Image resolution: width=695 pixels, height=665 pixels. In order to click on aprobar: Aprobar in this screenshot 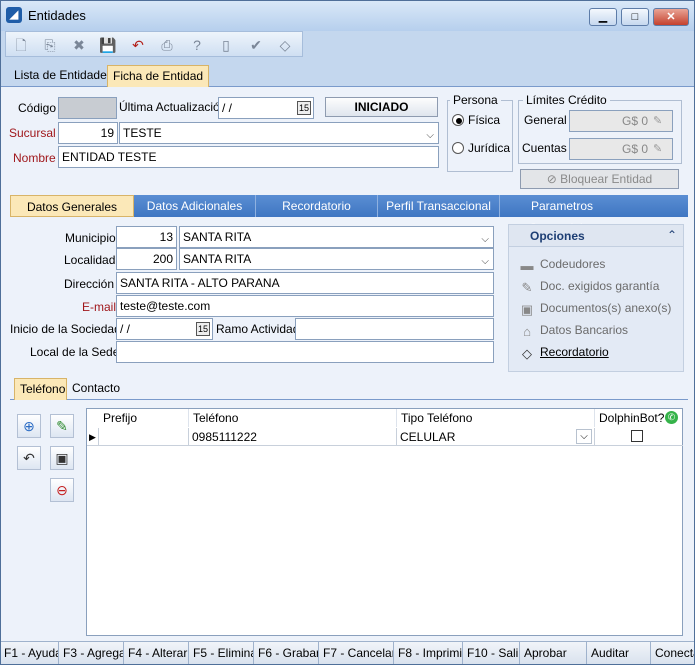, I will do `click(554, 653)`.